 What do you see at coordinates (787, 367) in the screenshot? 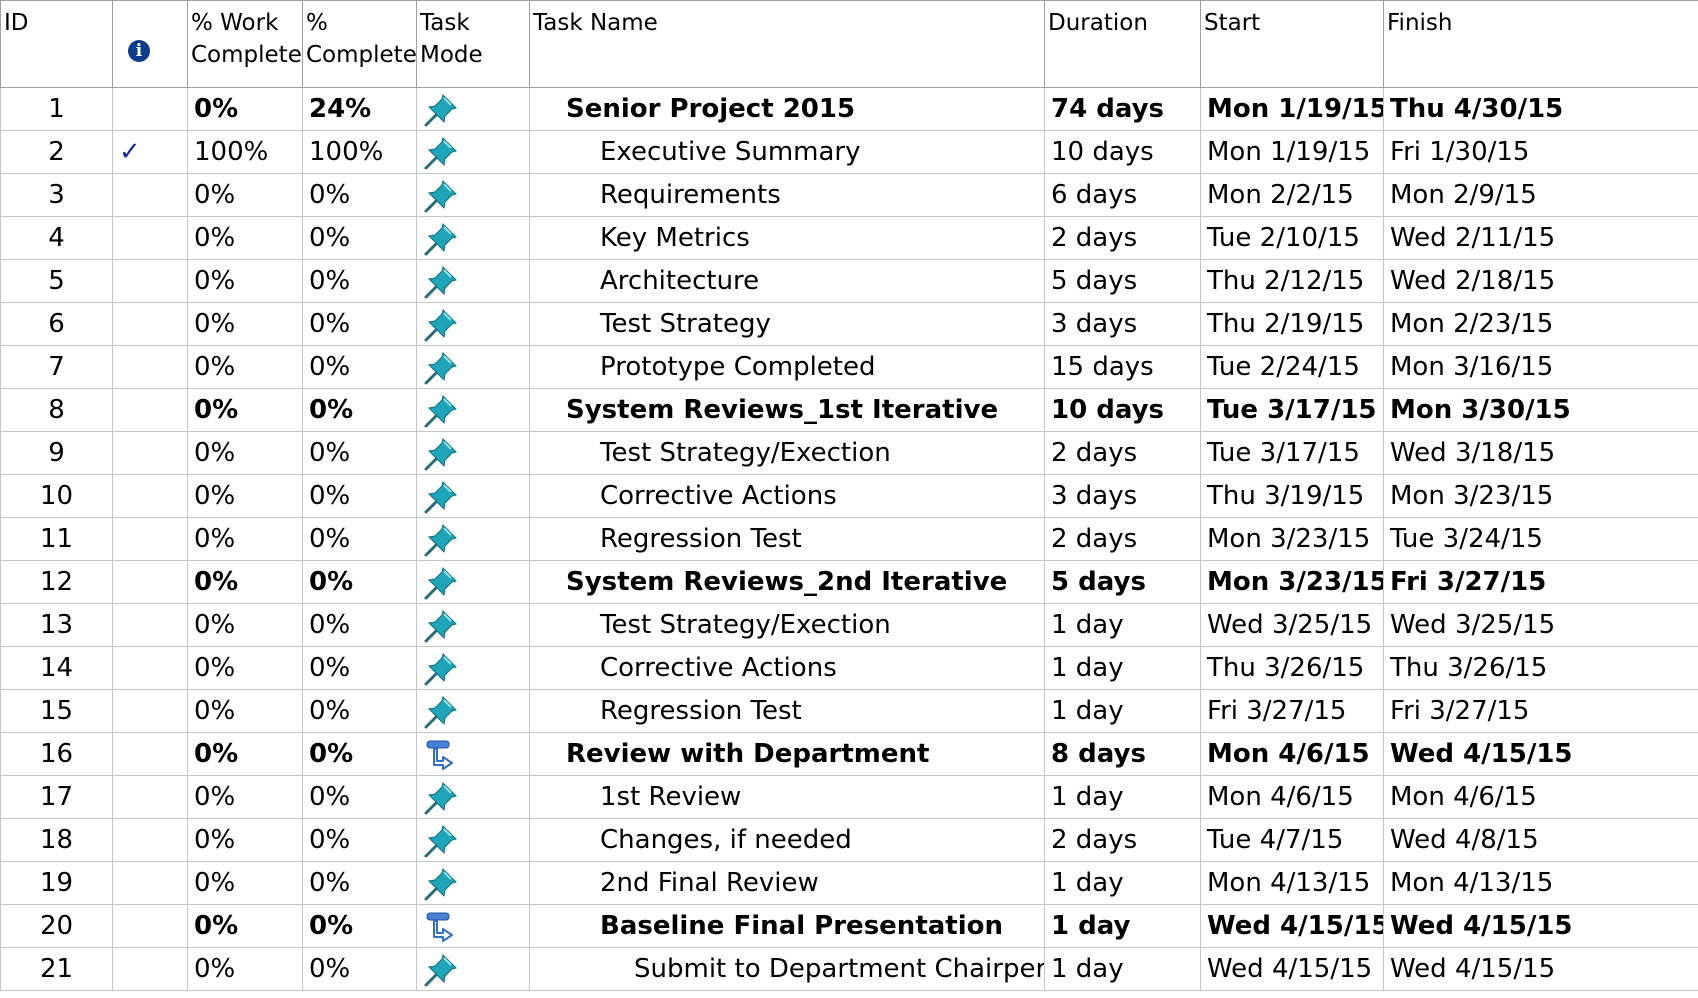
I see `task-name-cell: Prototype Completed` at bounding box center [787, 367].